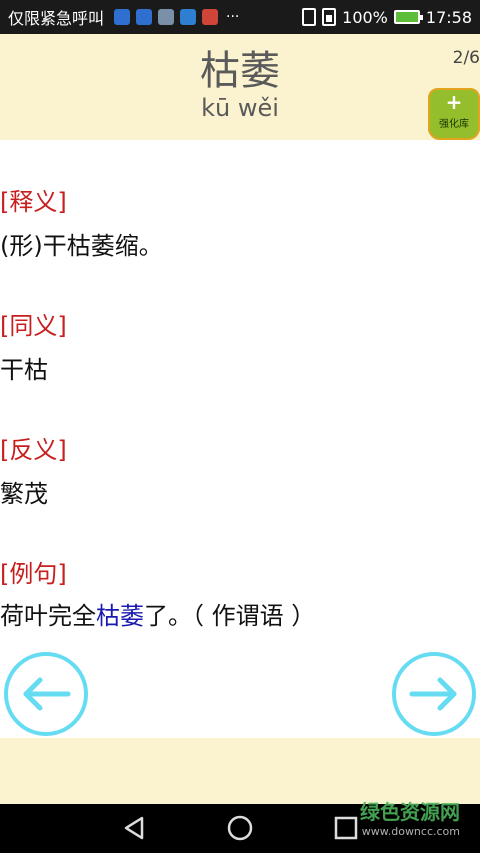 The height and width of the screenshot is (853, 480). What do you see at coordinates (329, 17) in the screenshot?
I see `sim-icon` at bounding box center [329, 17].